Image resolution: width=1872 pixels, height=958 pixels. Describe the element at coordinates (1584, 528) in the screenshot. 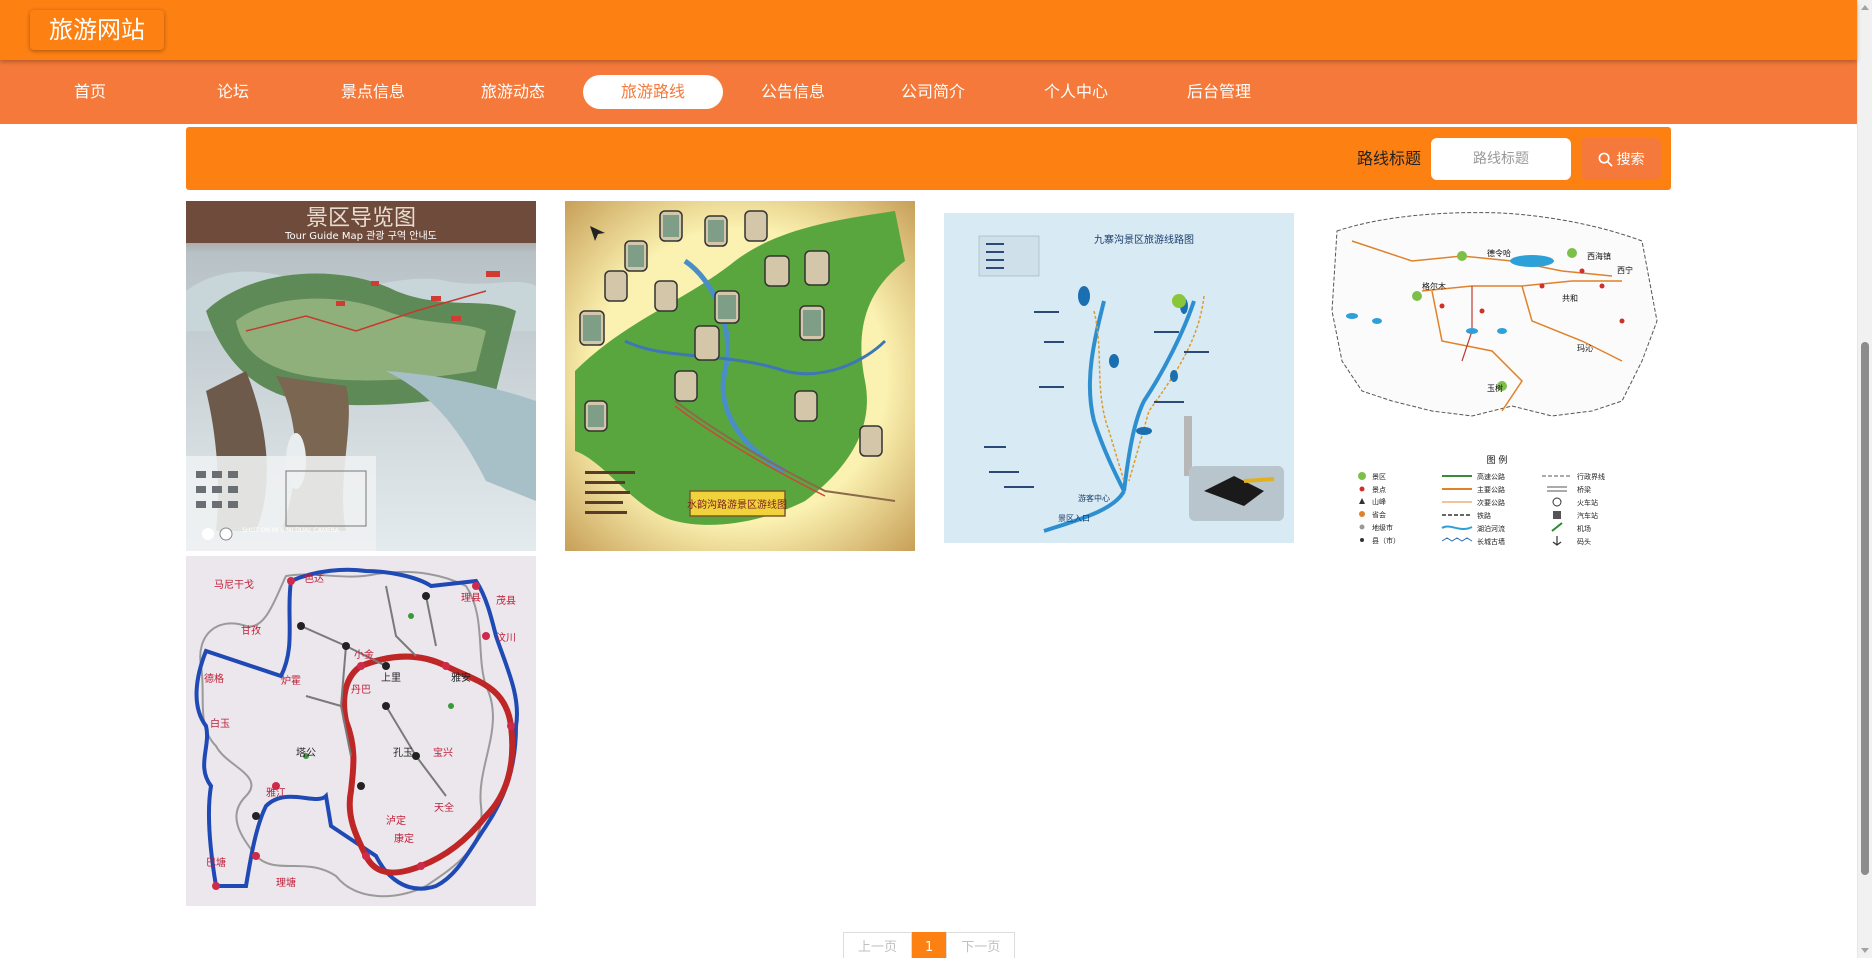

I see `legend-item: 机场` at that location.